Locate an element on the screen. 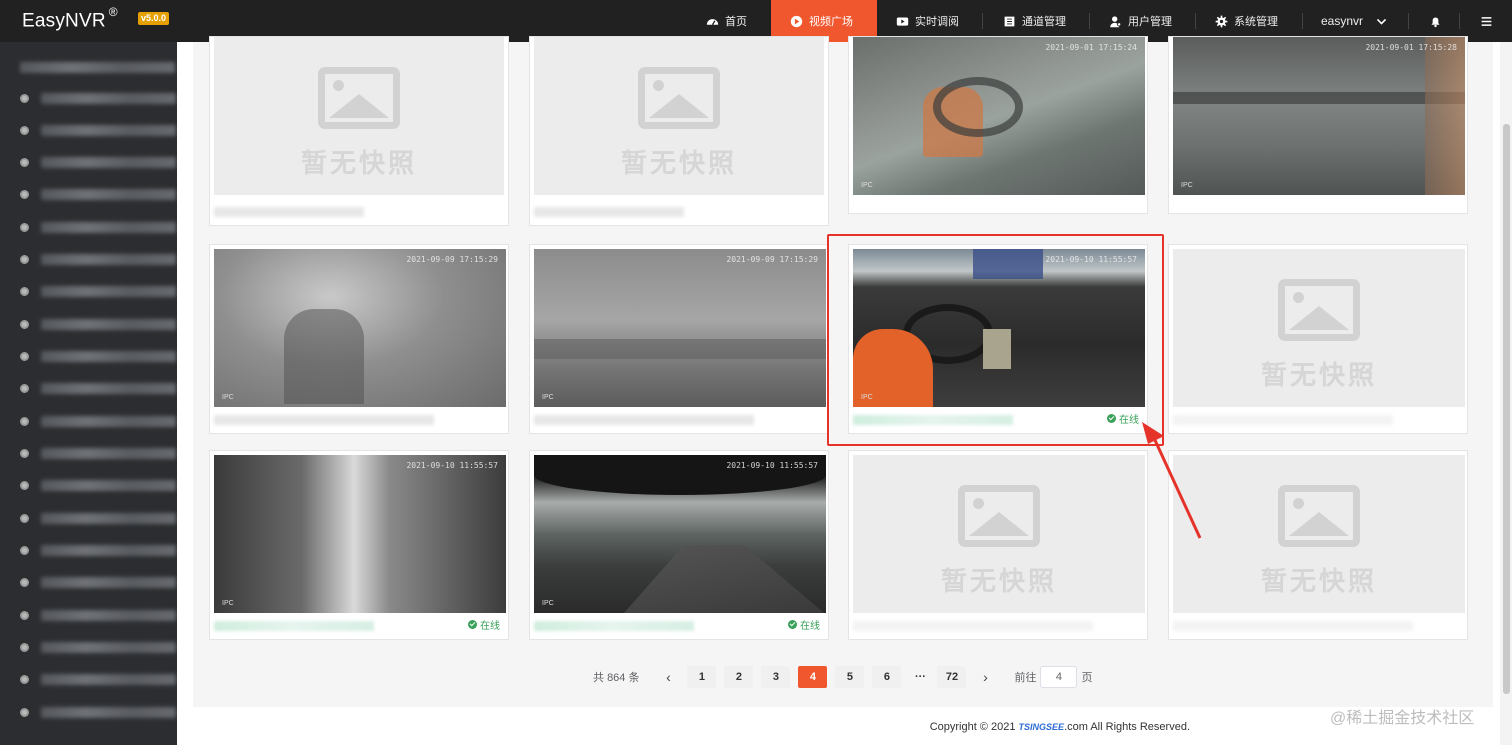 The width and height of the screenshot is (1512, 745). app-name: EasyNVR is located at coordinates (64, 21).